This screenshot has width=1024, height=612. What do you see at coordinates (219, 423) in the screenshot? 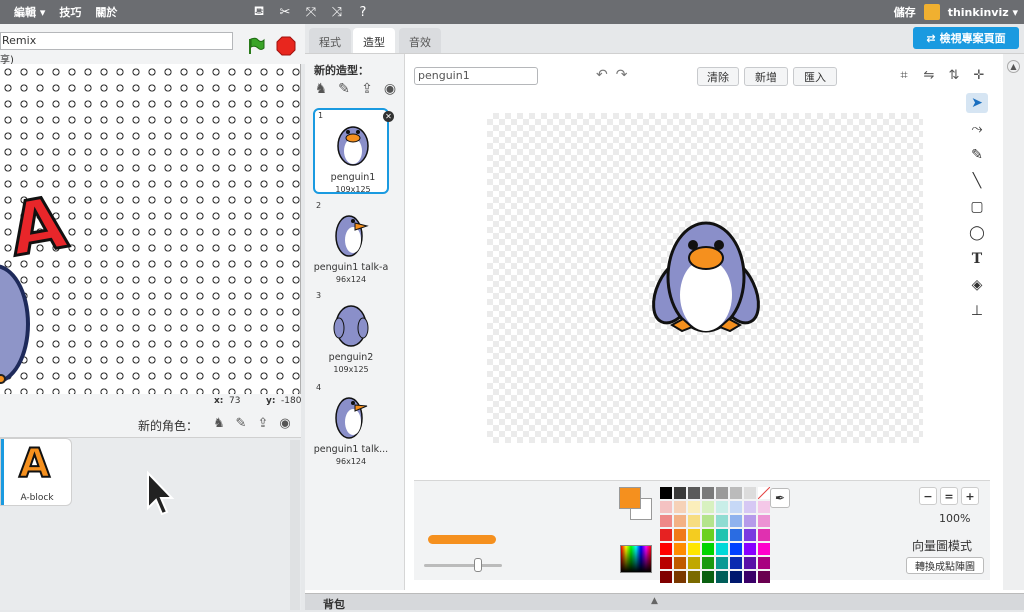
I see `sprite-library-icon: ♞` at bounding box center [219, 423].